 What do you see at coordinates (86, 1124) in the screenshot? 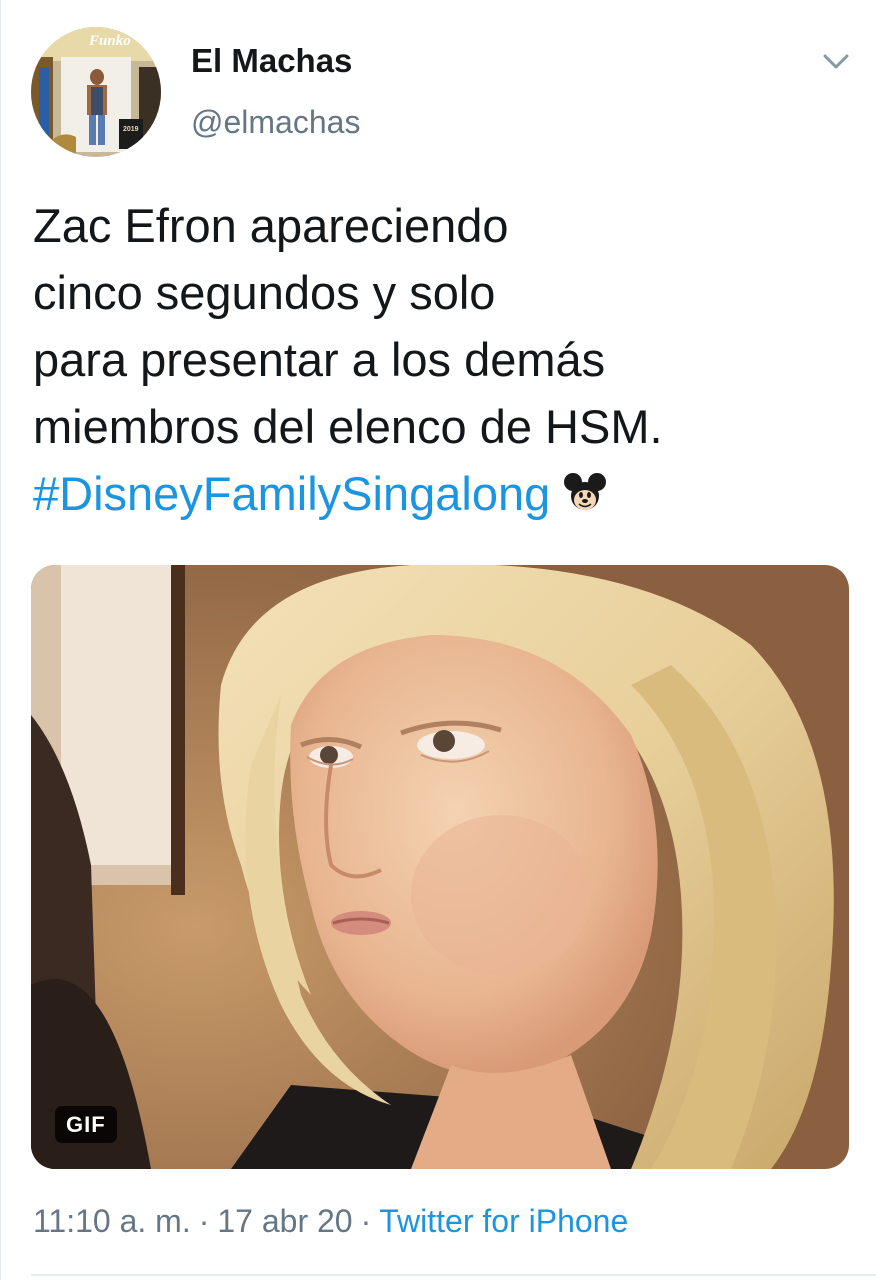
I see `gif-badge: GIF` at bounding box center [86, 1124].